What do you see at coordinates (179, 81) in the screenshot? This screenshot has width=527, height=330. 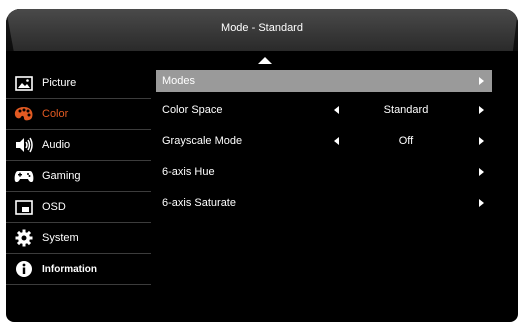 I see `row-label: Modes` at bounding box center [179, 81].